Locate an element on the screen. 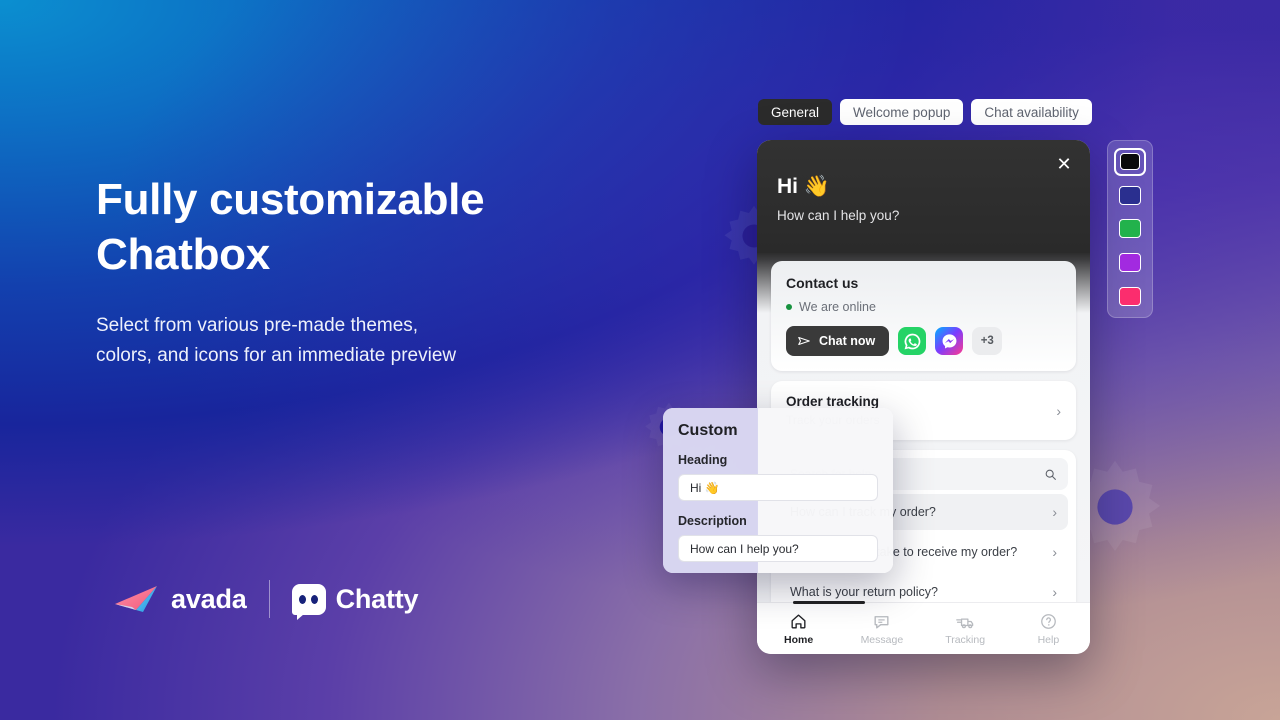 Image resolution: width=1280 pixels, height=720 pixels. description-input: How can I help you? is located at coordinates (778, 548).